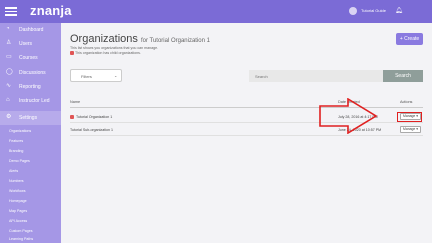  I want to click on settings-sub-item: Numbers, so click(16, 181).